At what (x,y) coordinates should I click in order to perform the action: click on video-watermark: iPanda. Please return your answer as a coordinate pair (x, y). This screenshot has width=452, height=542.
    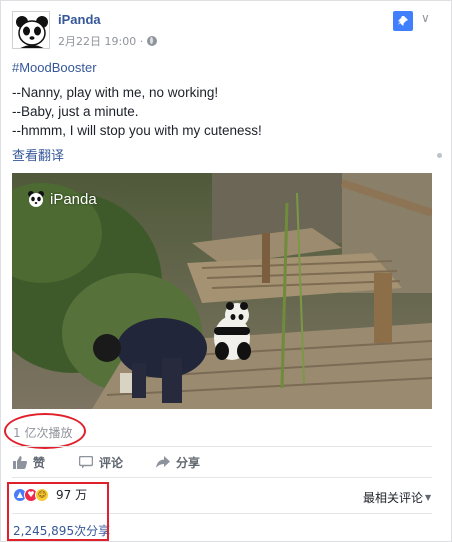
    Looking at the image, I should click on (61, 199).